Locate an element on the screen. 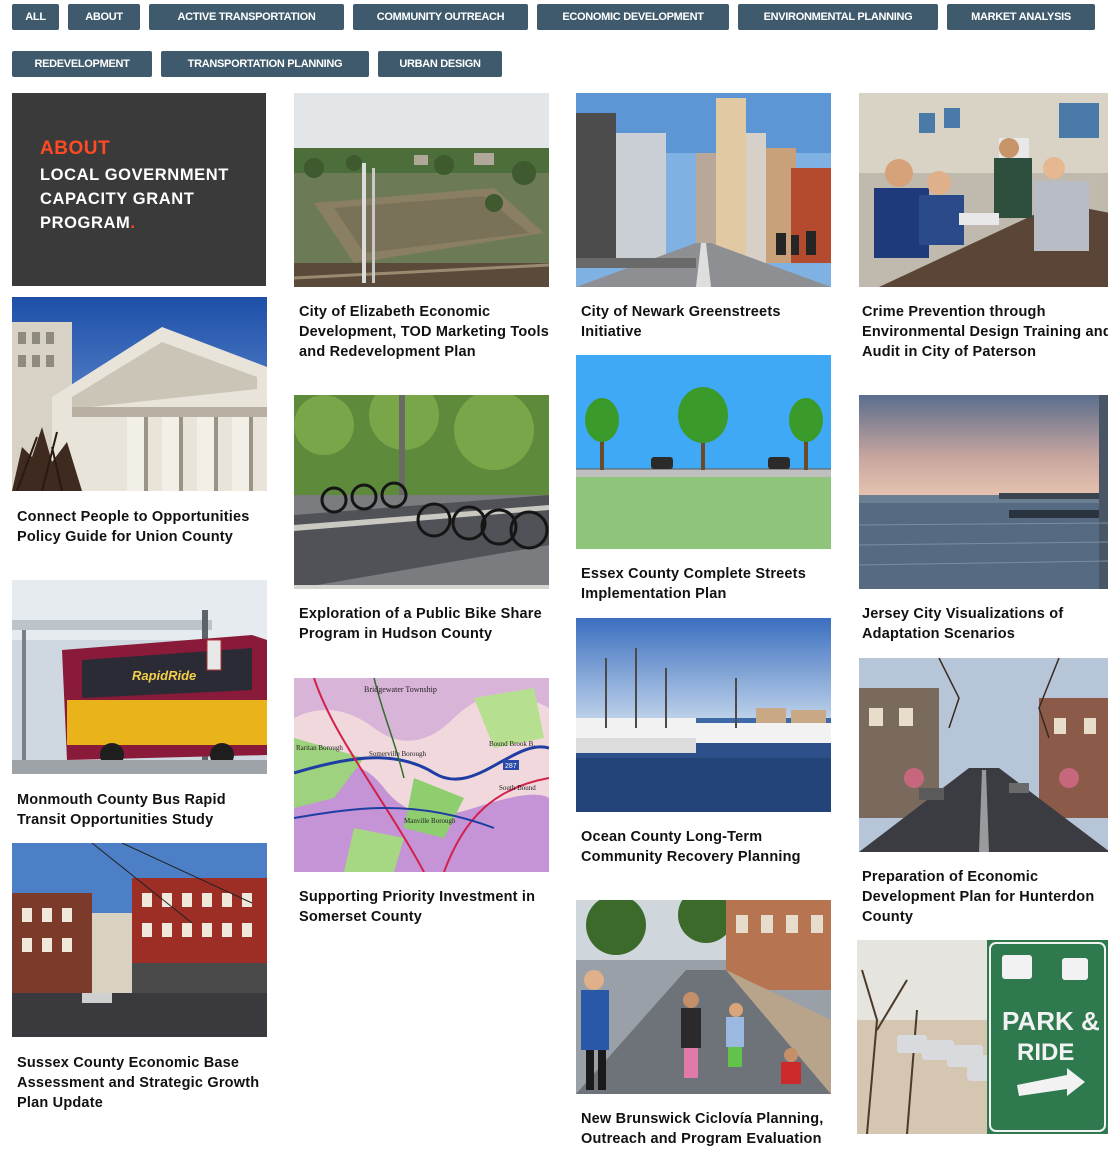  park-ride-sign-line1: PARK & is located at coordinates (1051, 1021).